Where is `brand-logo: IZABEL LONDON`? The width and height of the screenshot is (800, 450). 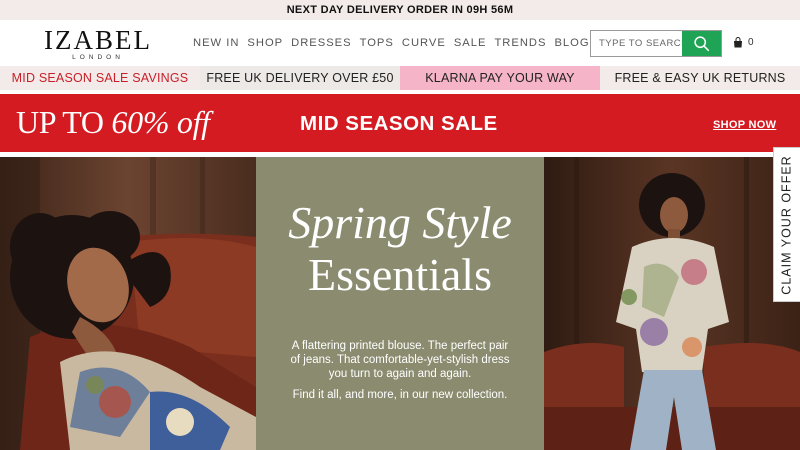 brand-logo: IZABEL LONDON is located at coordinates (98, 43).